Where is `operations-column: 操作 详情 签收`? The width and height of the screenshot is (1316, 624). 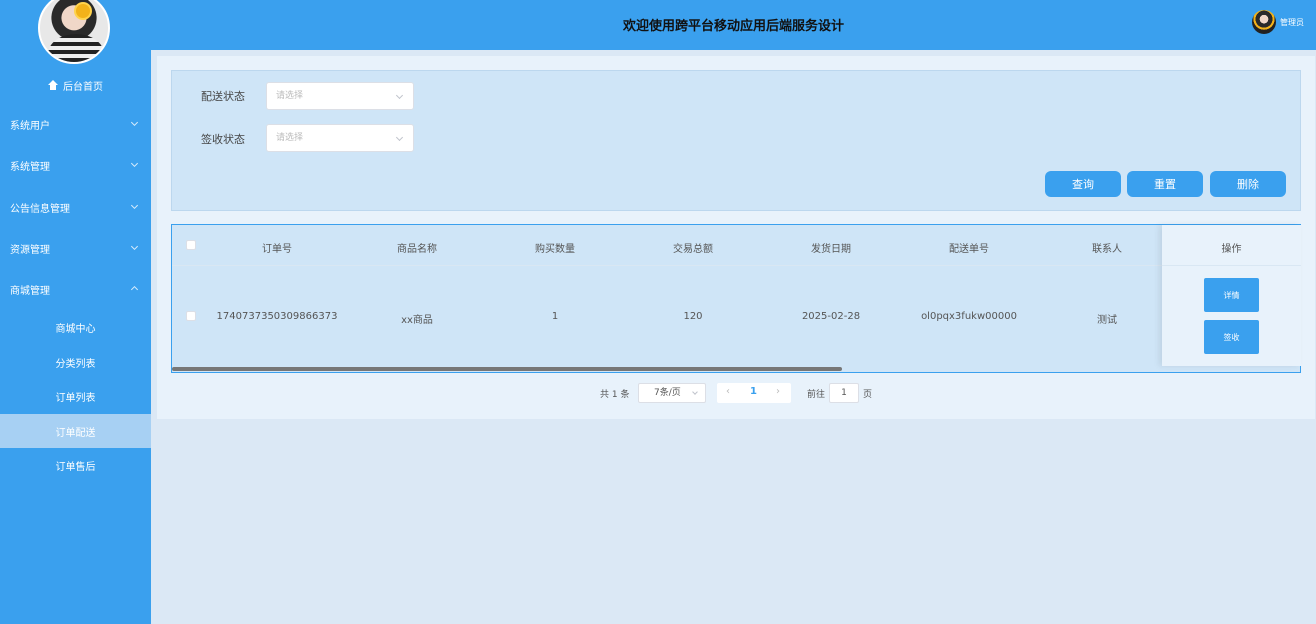
operations-column: 操作 详情 签收 is located at coordinates (1231, 295).